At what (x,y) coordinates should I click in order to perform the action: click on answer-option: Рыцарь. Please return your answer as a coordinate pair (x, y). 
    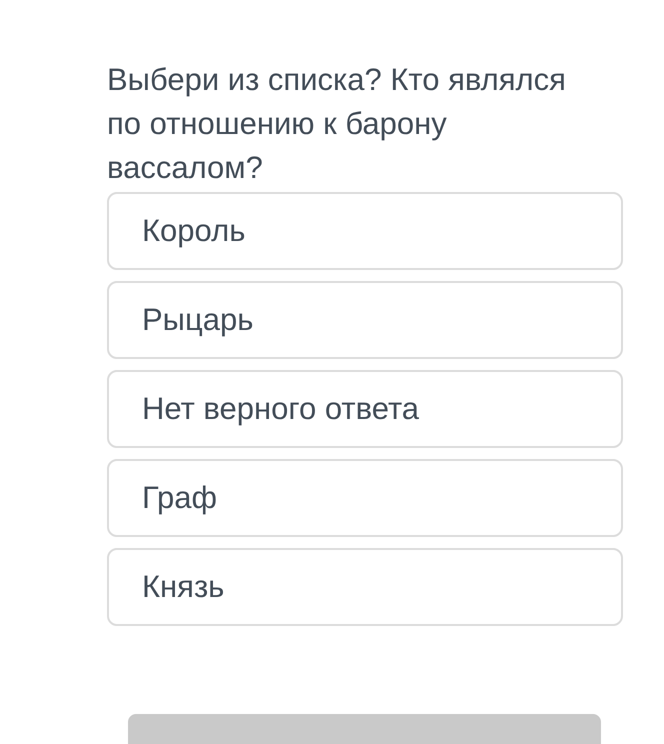
    Looking at the image, I should click on (365, 320).